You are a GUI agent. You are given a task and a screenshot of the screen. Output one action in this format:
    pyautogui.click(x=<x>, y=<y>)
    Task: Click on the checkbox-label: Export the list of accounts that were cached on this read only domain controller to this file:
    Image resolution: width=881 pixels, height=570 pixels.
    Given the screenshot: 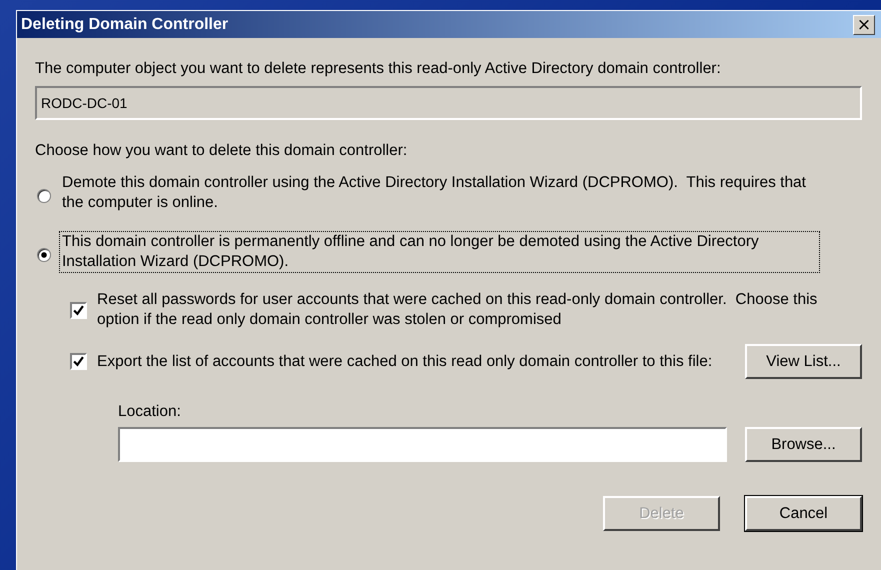 What is the action you would take?
    pyautogui.click(x=407, y=362)
    